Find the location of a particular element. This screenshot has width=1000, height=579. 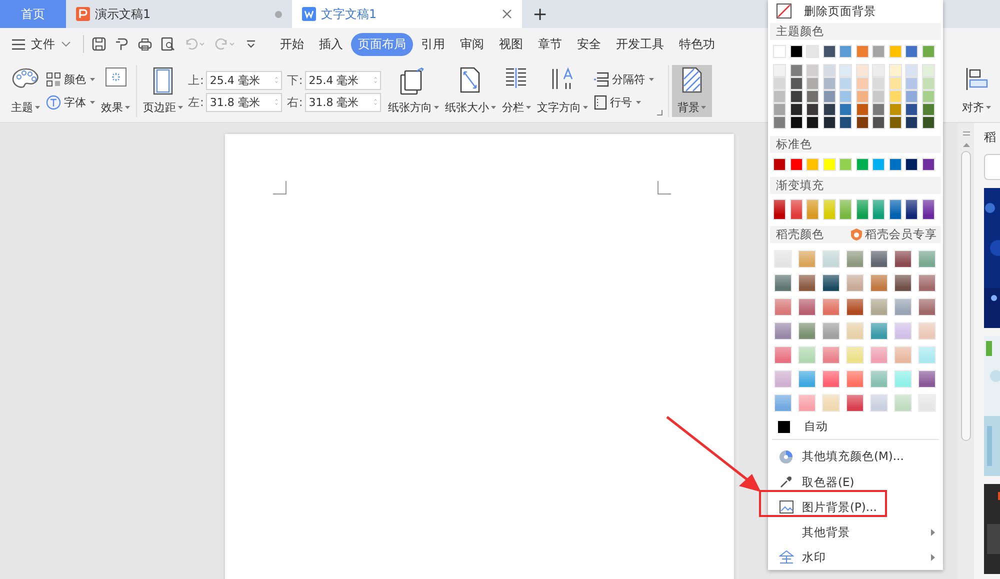

watermark-item: 水印 is located at coordinates (855, 557).